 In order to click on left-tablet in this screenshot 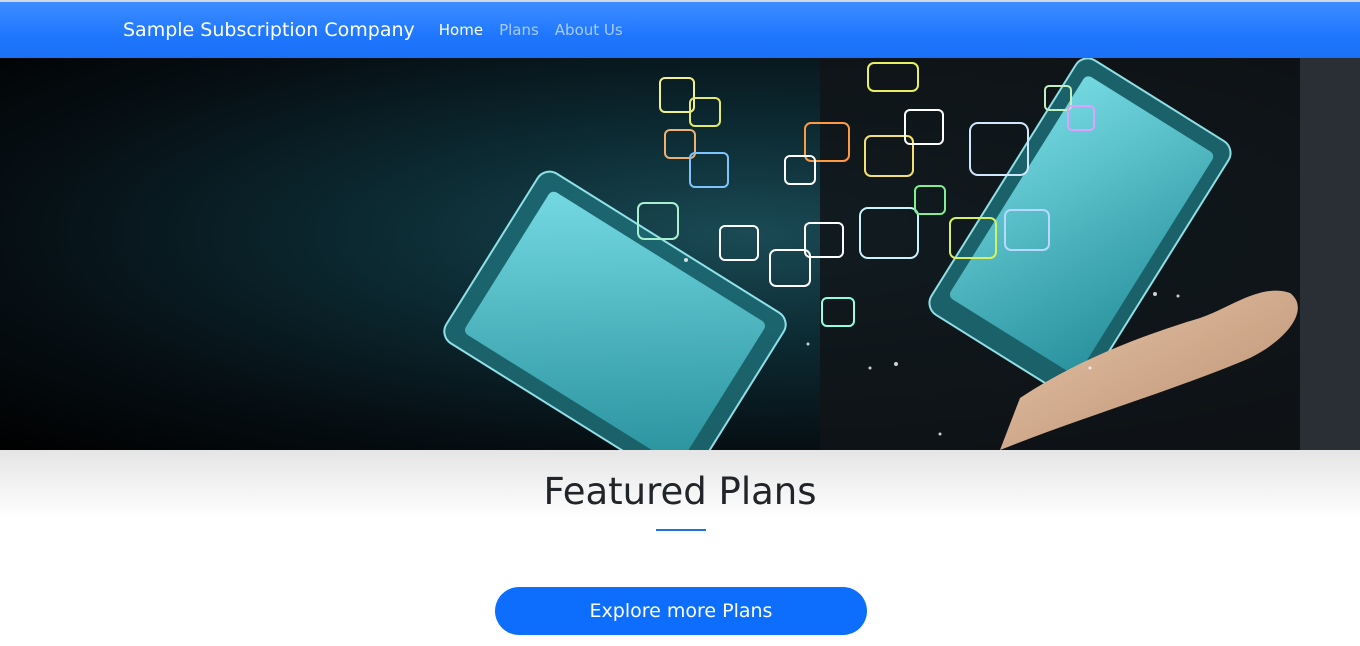, I will do `click(615, 310)`.